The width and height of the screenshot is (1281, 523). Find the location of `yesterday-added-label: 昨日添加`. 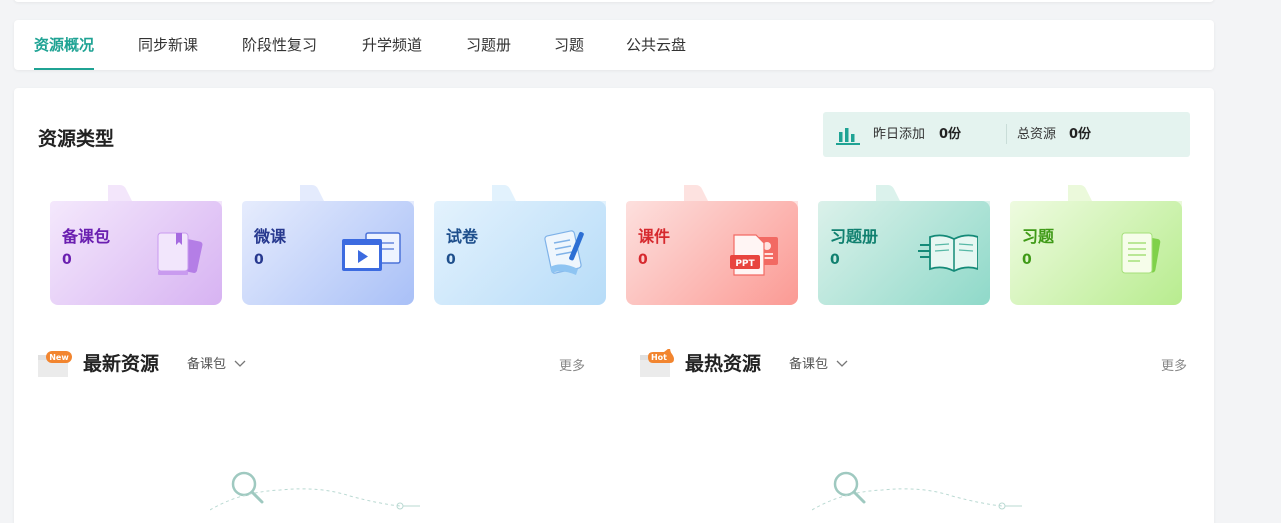

yesterday-added-label: 昨日添加 is located at coordinates (899, 134).